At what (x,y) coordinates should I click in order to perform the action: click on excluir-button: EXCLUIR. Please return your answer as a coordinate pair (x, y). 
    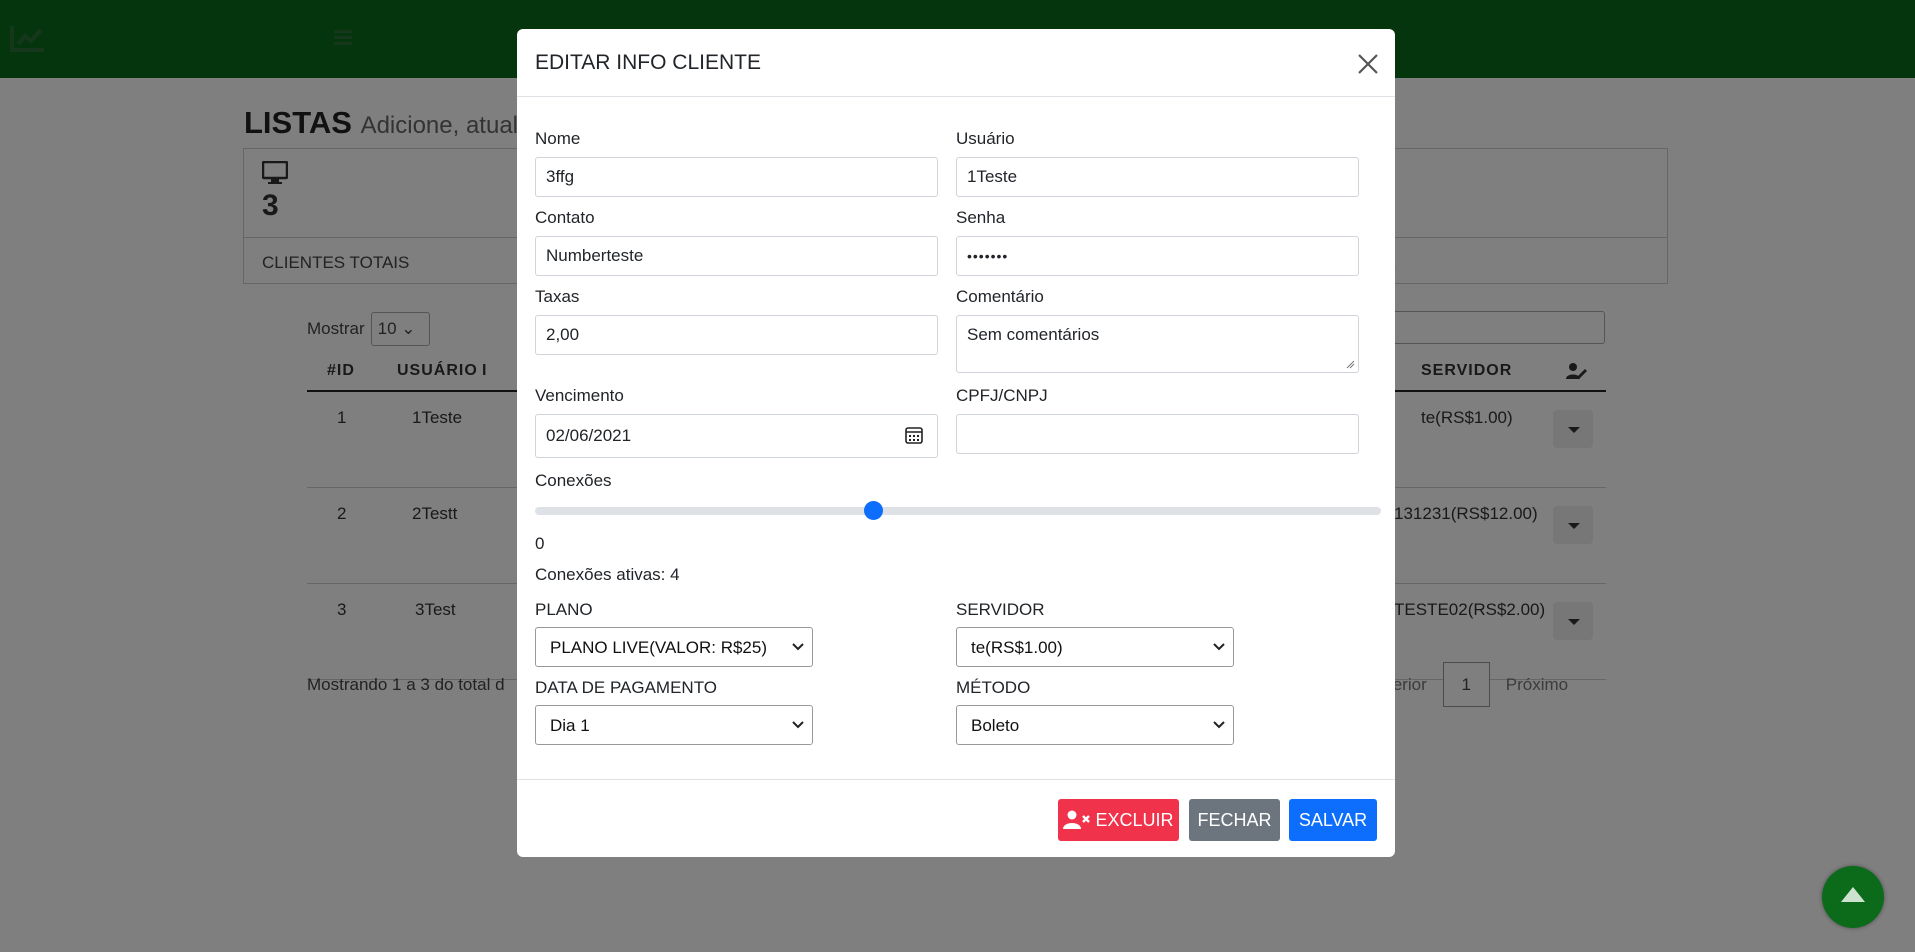
    Looking at the image, I should click on (1118, 820).